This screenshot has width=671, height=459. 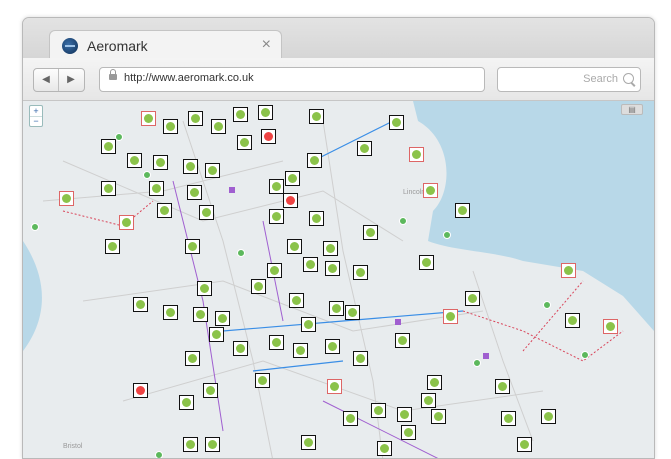 I want to click on tab-aeromark: Aeromark ×, so click(x=165, y=45).